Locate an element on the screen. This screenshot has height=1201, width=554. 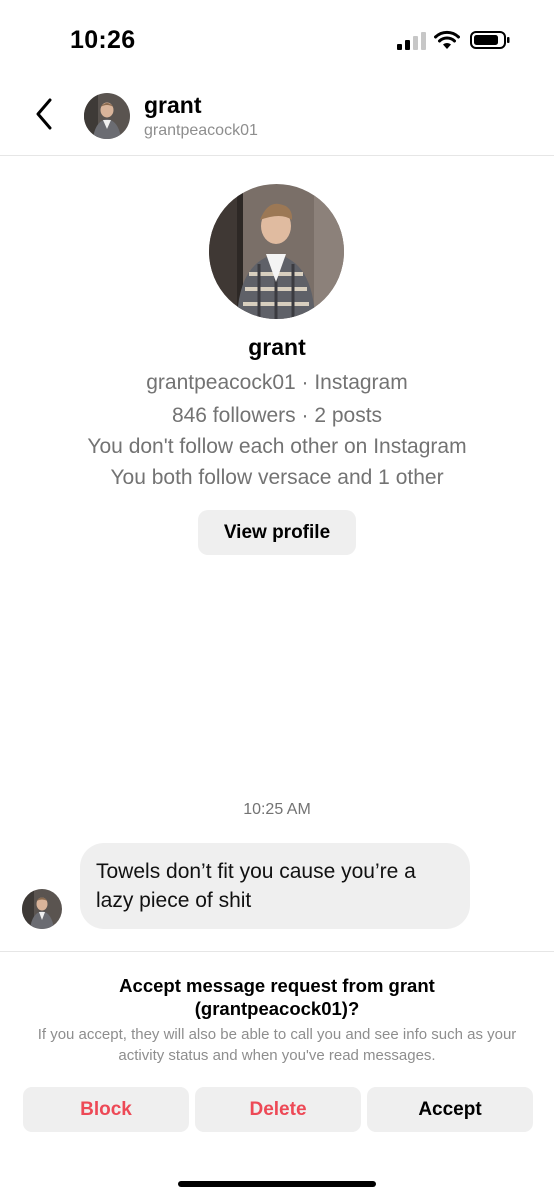
profile-account-line: grantpeacock01 · Instagram is located at coordinates (277, 382).